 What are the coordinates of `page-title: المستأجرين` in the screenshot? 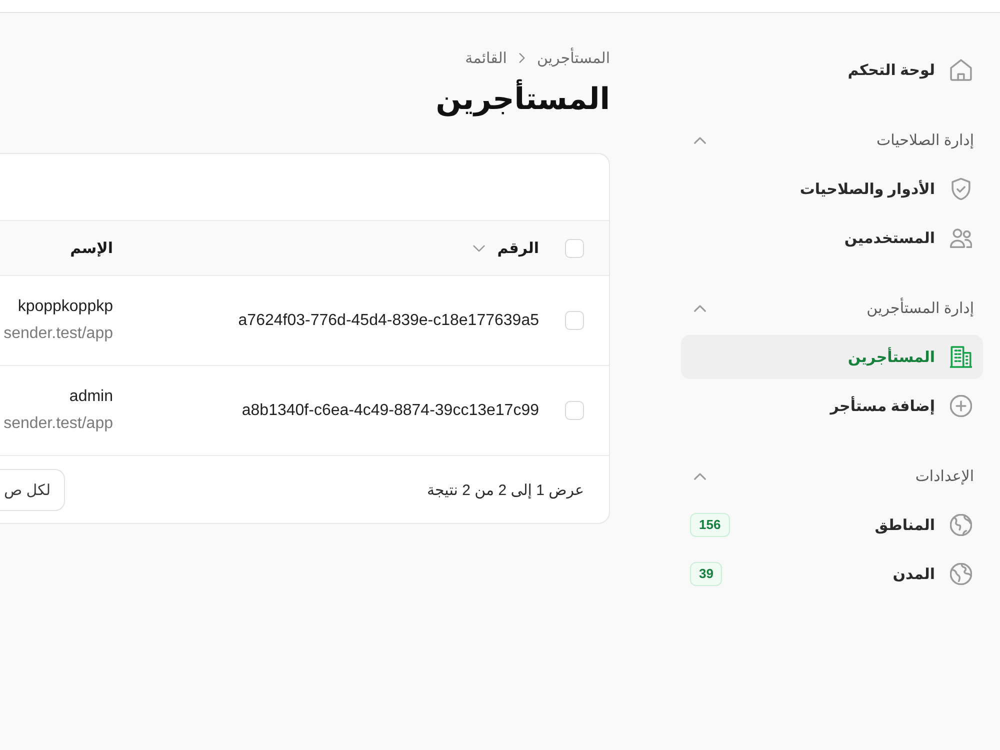 It's located at (305, 100).